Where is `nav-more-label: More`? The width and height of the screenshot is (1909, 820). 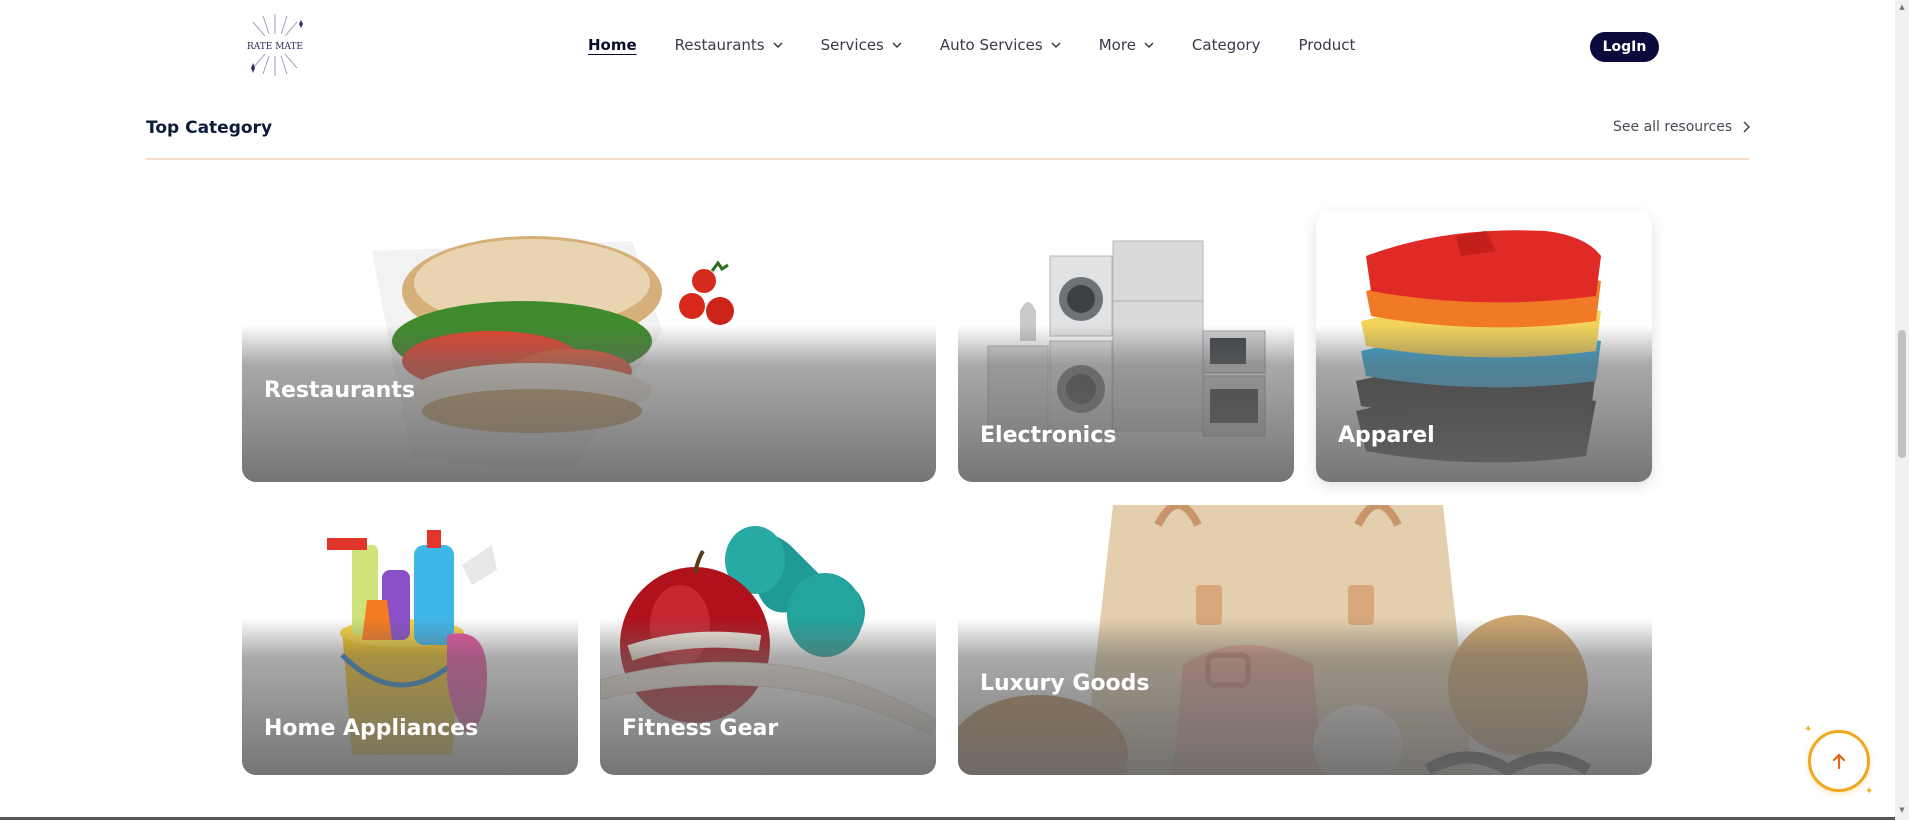
nav-more-label: More is located at coordinates (1117, 45).